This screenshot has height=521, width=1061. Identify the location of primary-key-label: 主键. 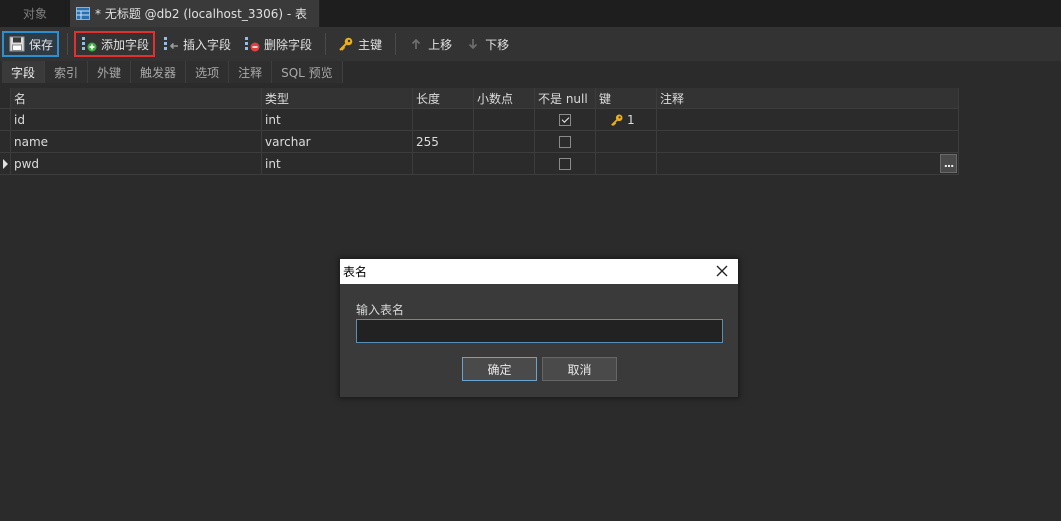
(370, 44).